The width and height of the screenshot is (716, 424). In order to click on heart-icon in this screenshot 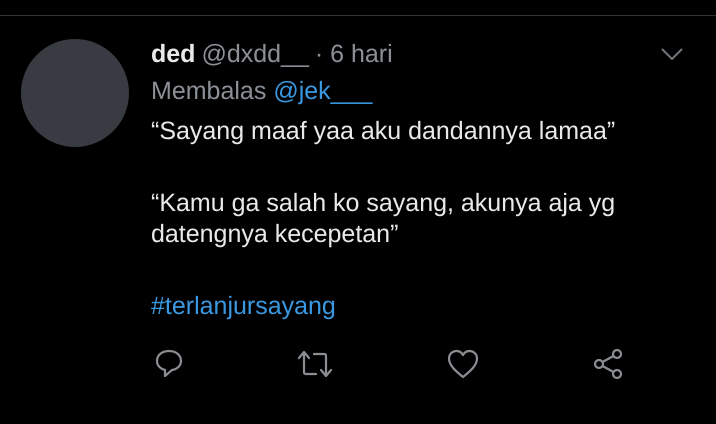, I will do `click(463, 364)`.